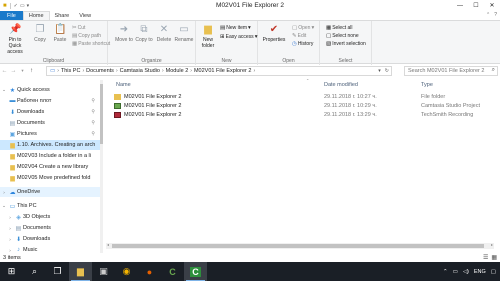  What do you see at coordinates (12, 134) in the screenshot?
I see `pictures-icon: ▣` at bounding box center [12, 134].